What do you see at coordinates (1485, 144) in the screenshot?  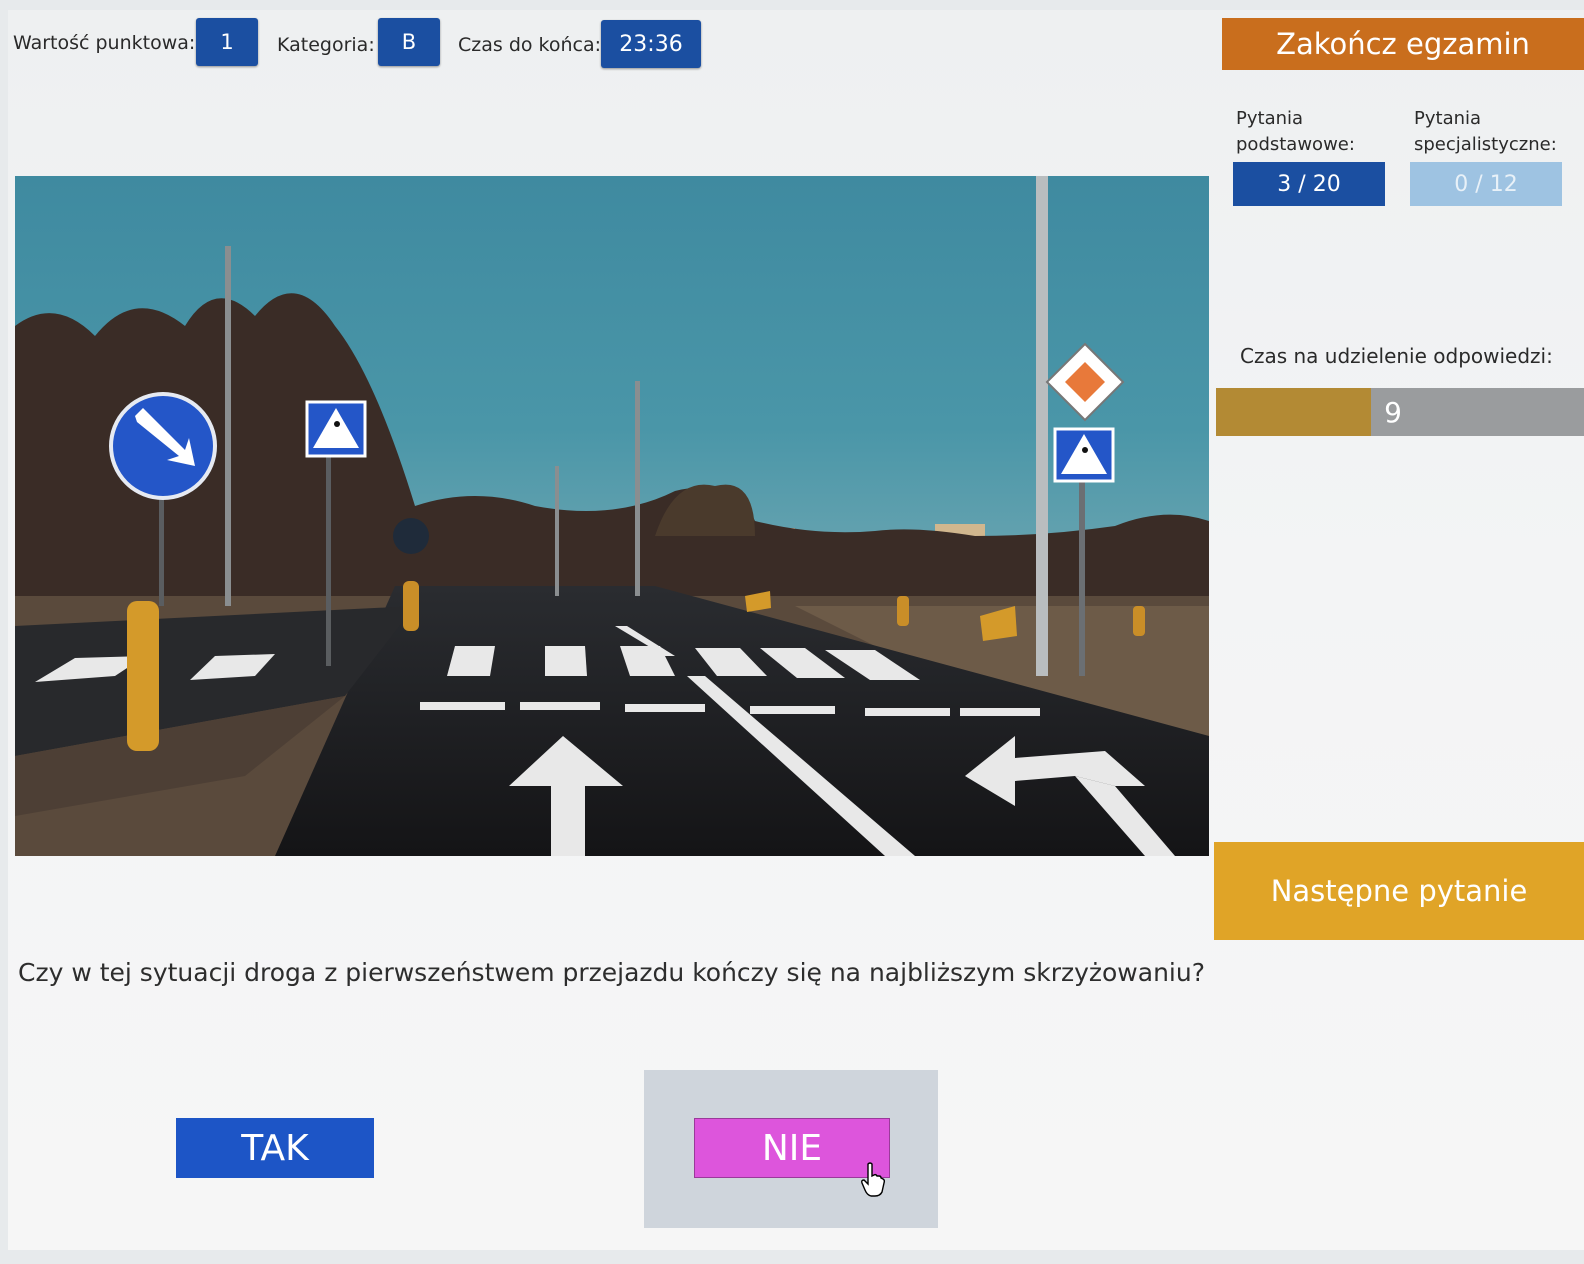 I see `special-label-line2: specjalistyczne:` at bounding box center [1485, 144].